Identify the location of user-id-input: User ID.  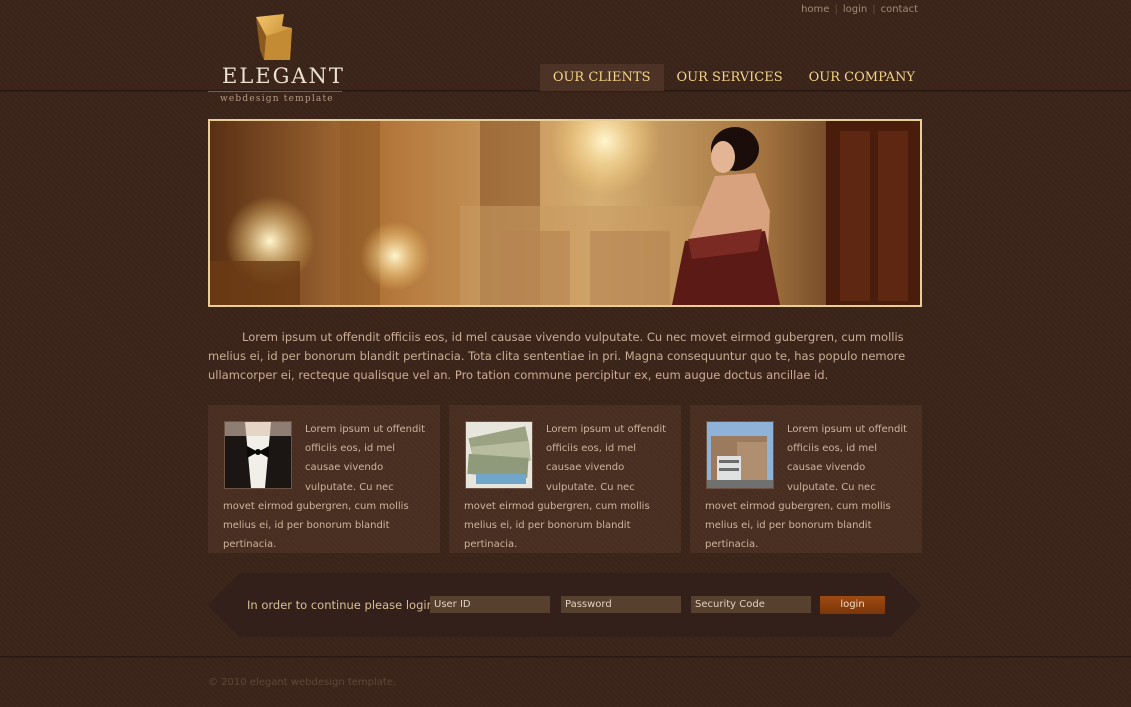
(490, 604).